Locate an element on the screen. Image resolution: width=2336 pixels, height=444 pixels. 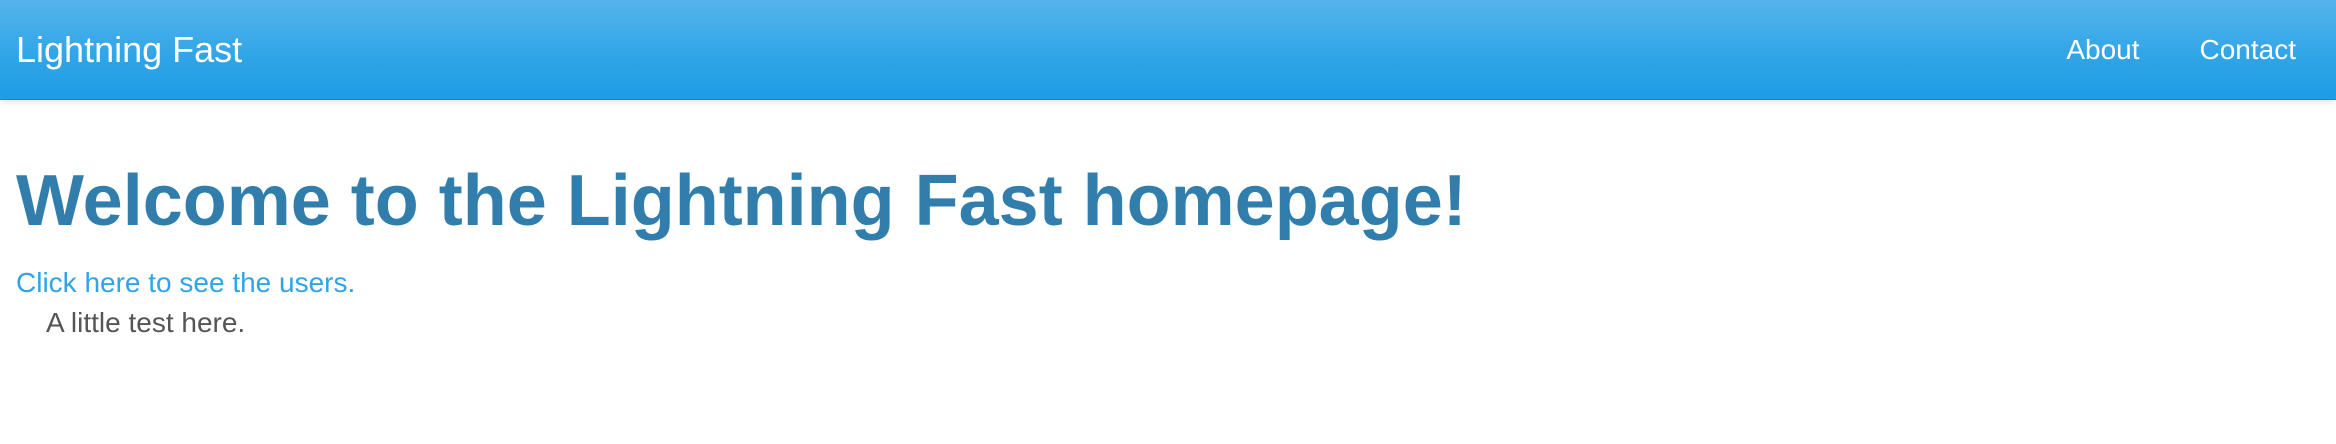
brand-link: Lightning Fast is located at coordinates (129, 50).